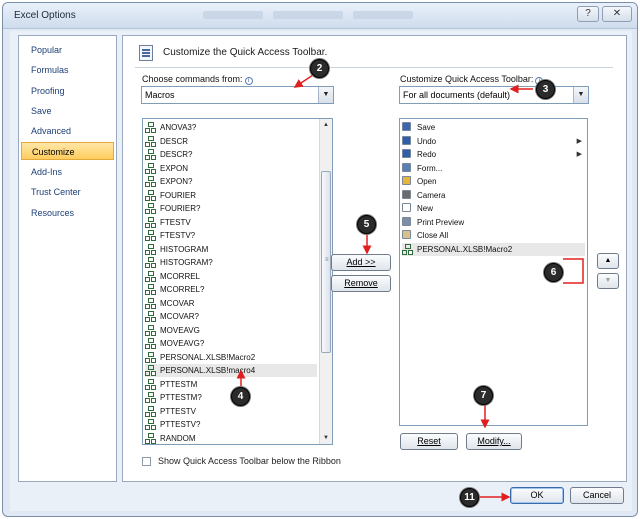 Image resolution: width=640 pixels, height=519 pixels. What do you see at coordinates (231, 262) in the screenshot?
I see `command-list-item: HISTOGRAM?` at bounding box center [231, 262].